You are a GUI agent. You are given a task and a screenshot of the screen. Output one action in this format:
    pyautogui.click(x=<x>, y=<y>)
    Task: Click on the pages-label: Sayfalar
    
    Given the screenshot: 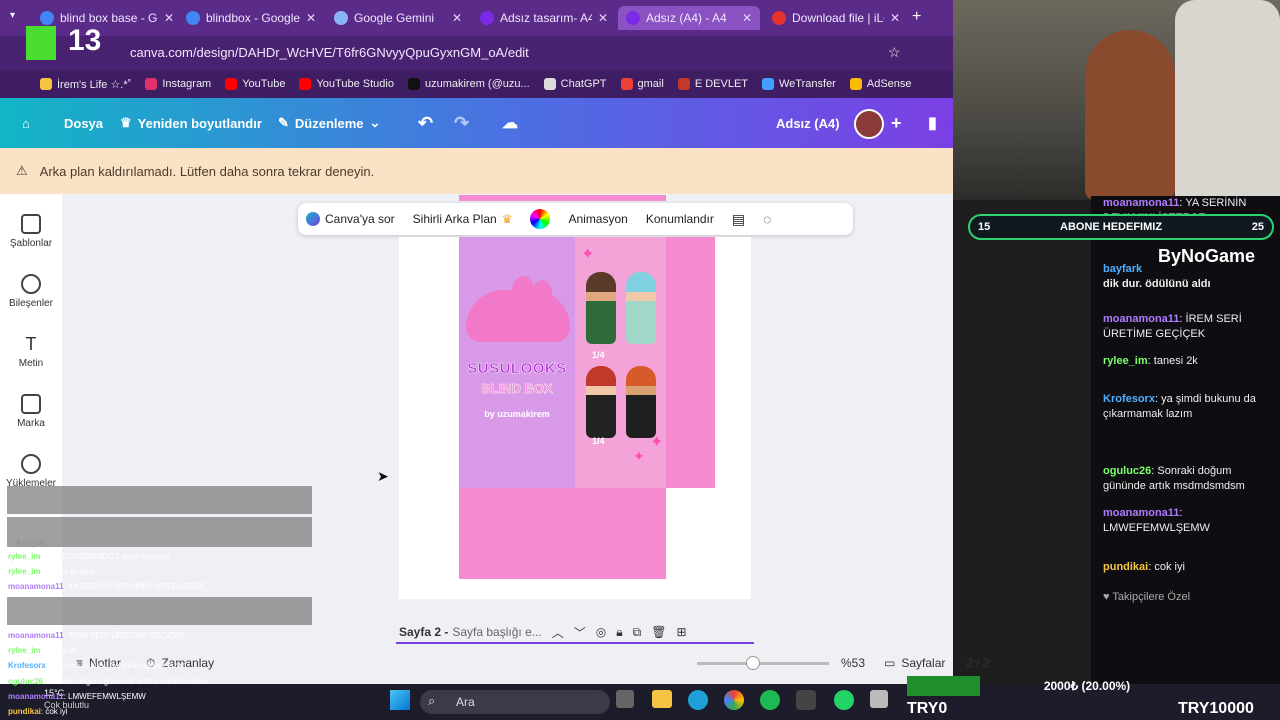 What is the action you would take?
    pyautogui.click(x=923, y=663)
    